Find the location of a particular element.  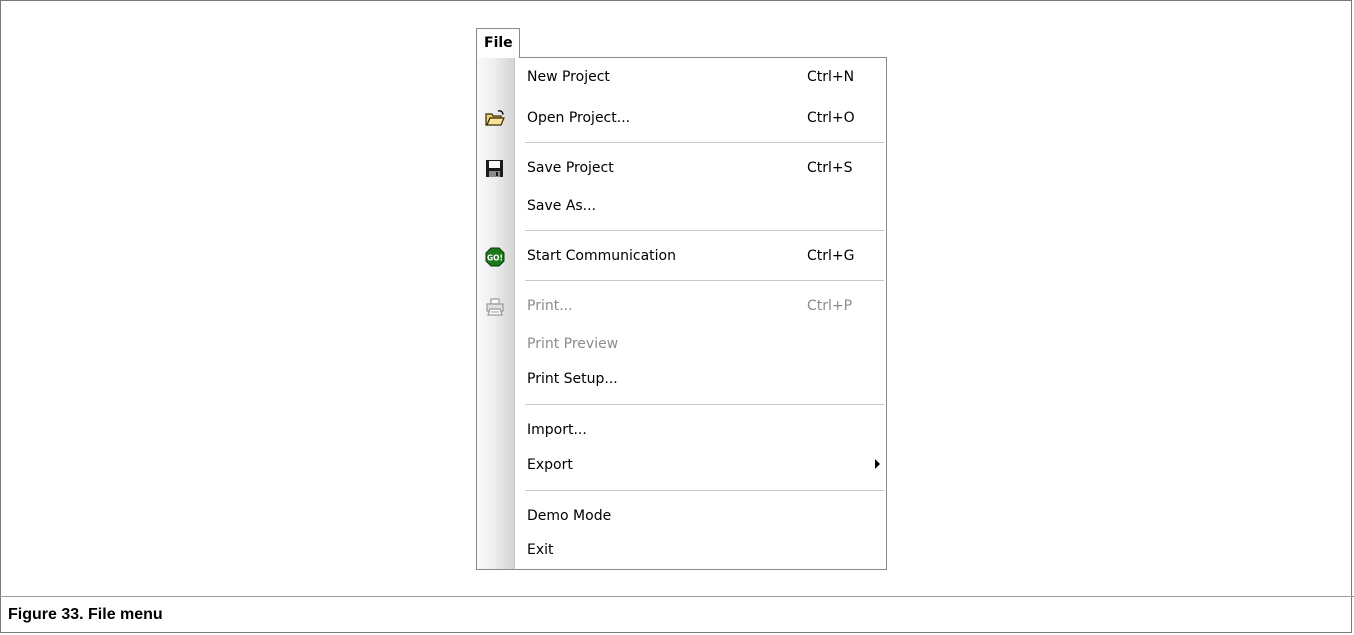

floppy-disk-icon is located at coordinates (495, 169).